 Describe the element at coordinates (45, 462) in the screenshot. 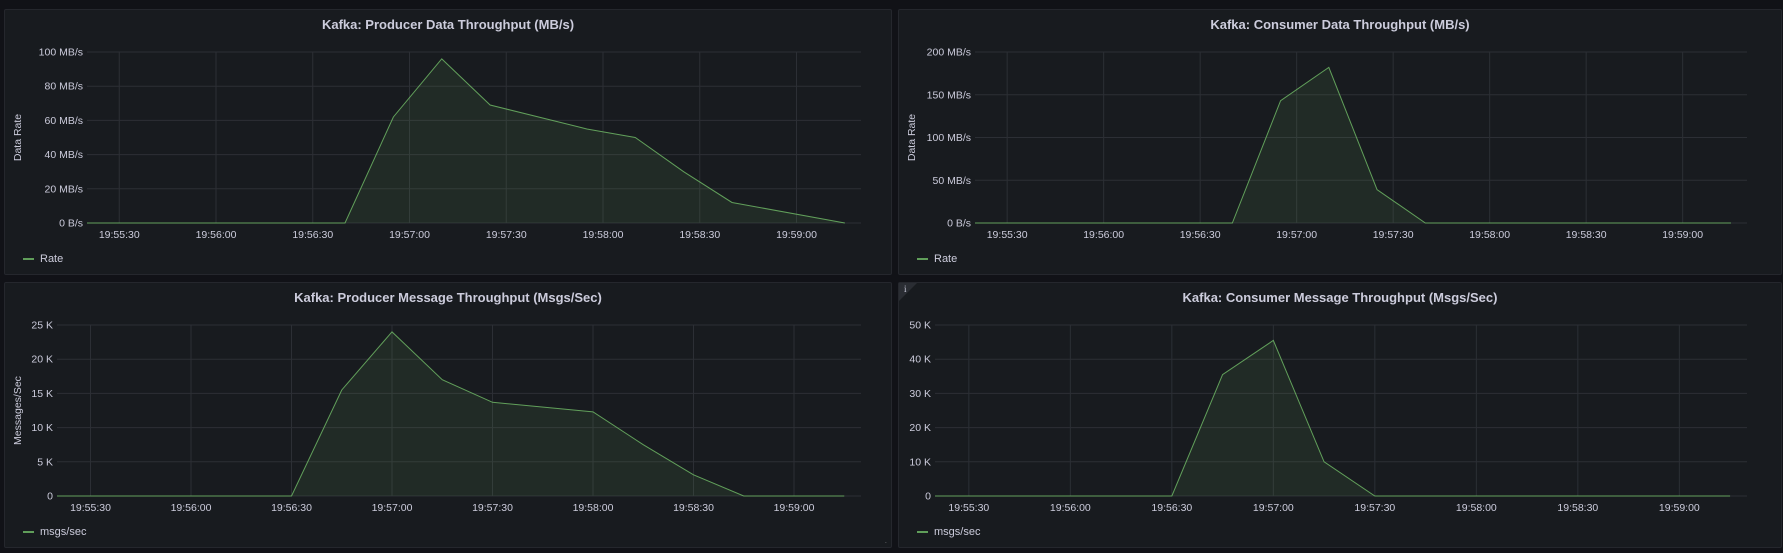

I see `y-tick-label: 5 K` at that location.